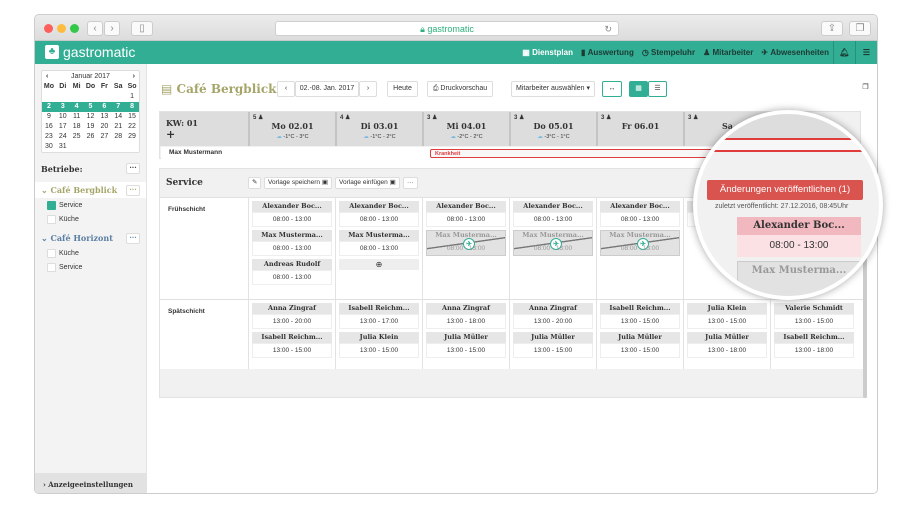 The width and height of the screenshot is (900, 520). Describe the element at coordinates (379, 316) in the screenshot. I see `shift-card: Isabell Reichm... 13:00 - 17:00` at that location.